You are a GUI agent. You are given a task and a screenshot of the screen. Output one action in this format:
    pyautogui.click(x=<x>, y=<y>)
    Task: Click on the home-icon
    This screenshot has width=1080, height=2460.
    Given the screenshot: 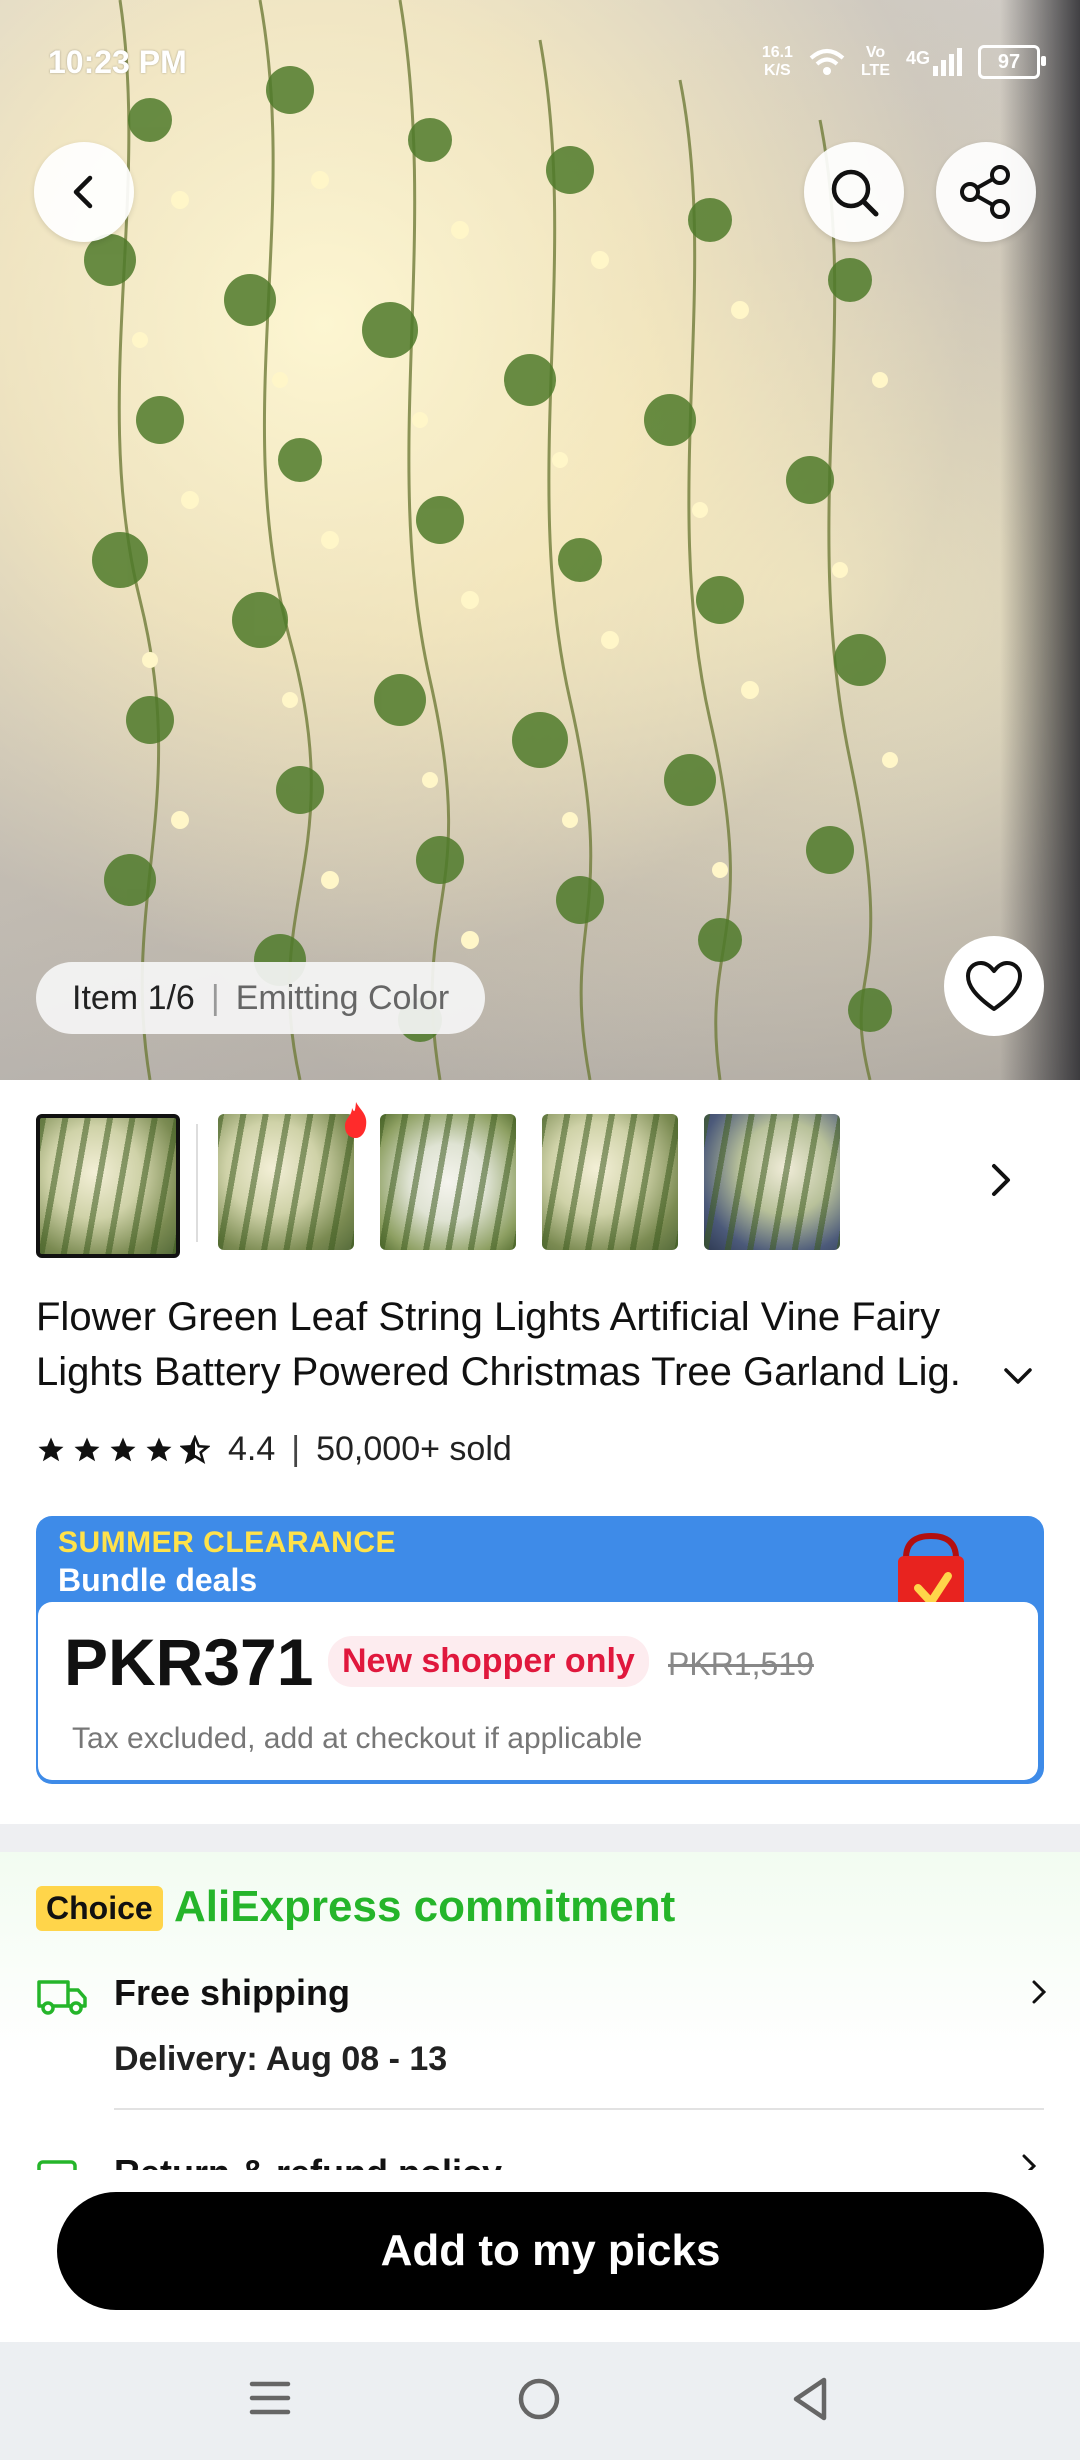 What is the action you would take?
    pyautogui.click(x=539, y=2399)
    